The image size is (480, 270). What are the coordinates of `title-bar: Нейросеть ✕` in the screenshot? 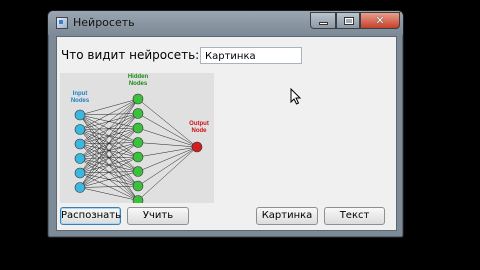 It's located at (225, 23).